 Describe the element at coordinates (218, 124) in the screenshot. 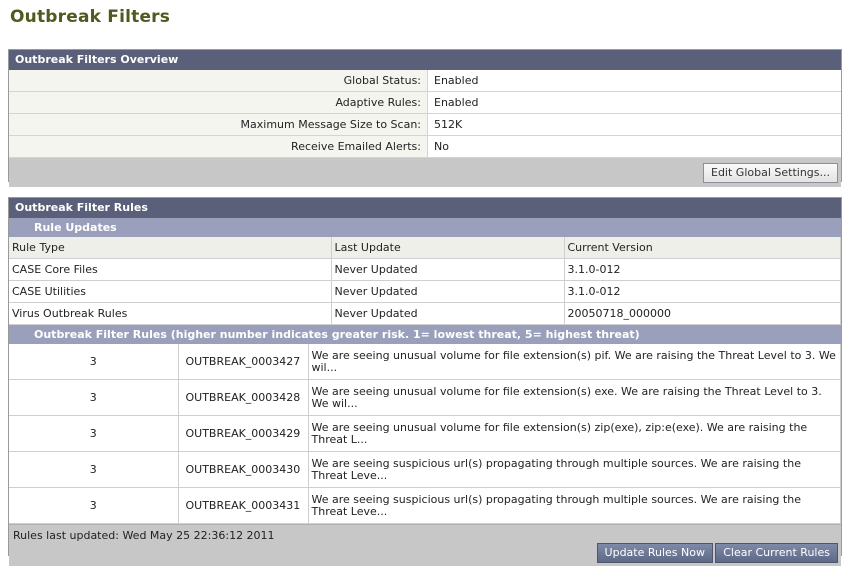

I see `overview-label: Maximum Message Size to Scan:` at that location.